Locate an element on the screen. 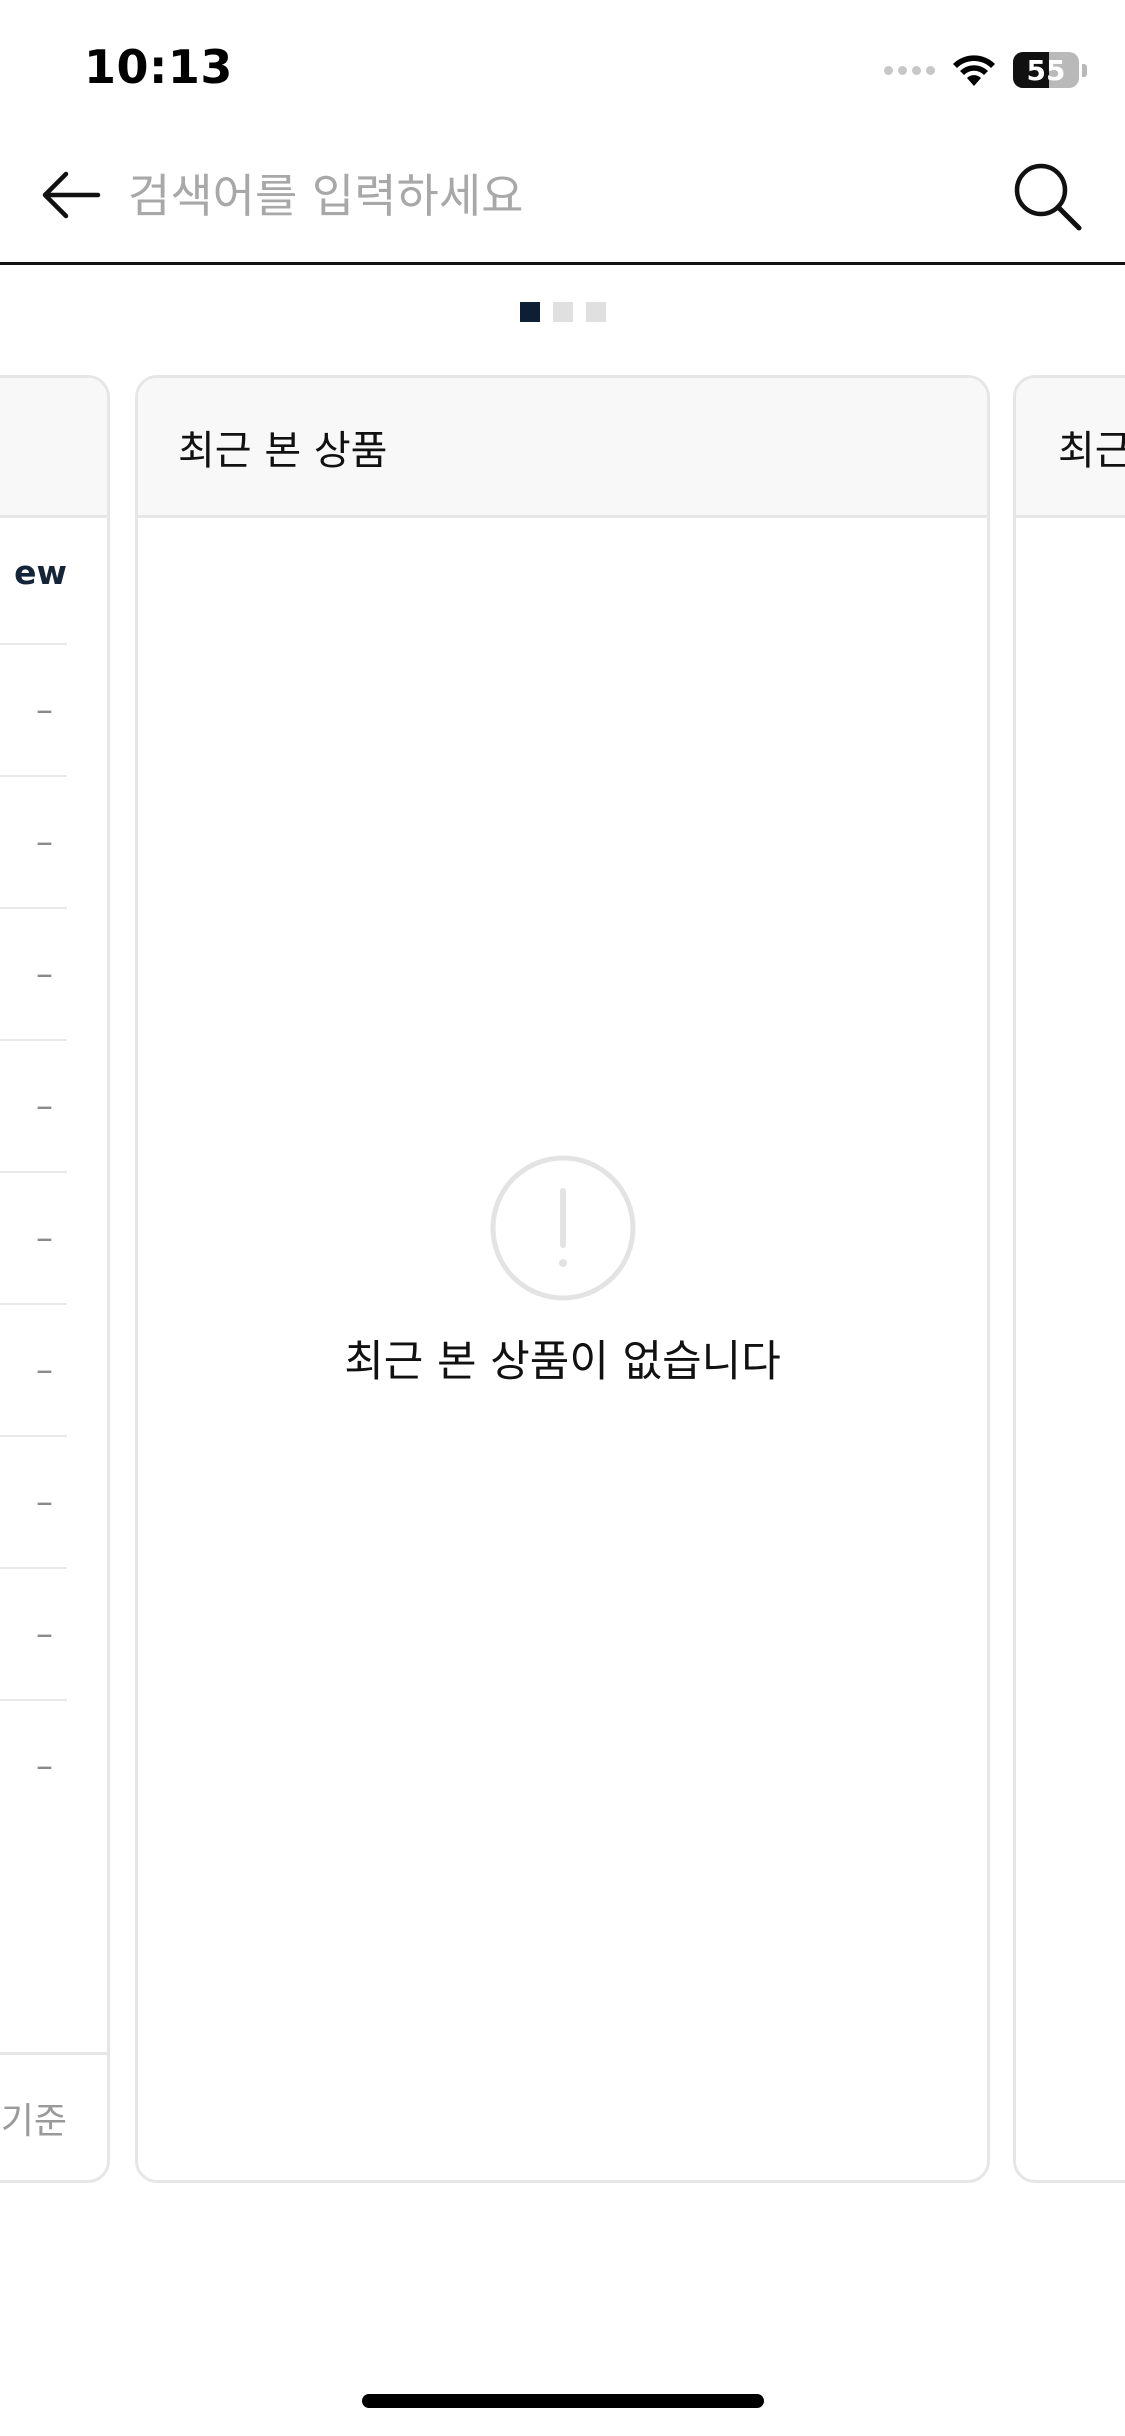 The image size is (1125, 2436). battery-icon: 55 is located at coordinates (1046, 70).